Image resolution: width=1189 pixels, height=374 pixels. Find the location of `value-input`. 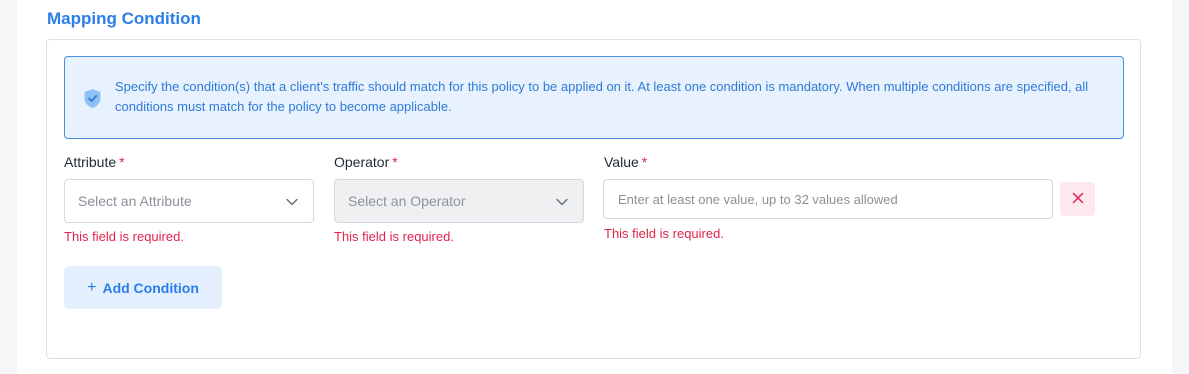

value-input is located at coordinates (828, 199).